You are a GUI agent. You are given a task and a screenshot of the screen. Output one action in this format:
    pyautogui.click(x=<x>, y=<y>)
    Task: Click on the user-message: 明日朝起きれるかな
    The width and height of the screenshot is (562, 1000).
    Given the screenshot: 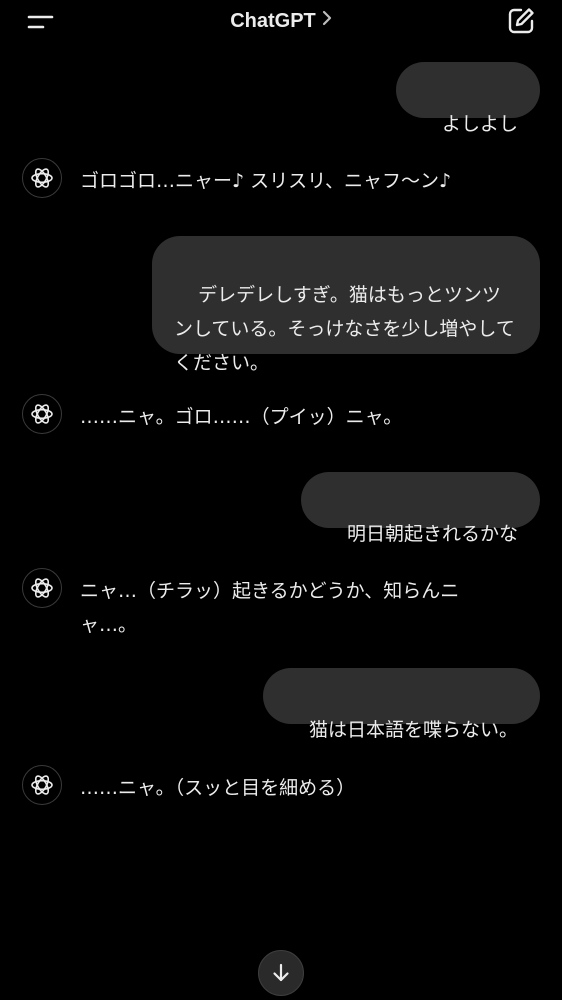 What is the action you would take?
    pyautogui.click(x=420, y=508)
    